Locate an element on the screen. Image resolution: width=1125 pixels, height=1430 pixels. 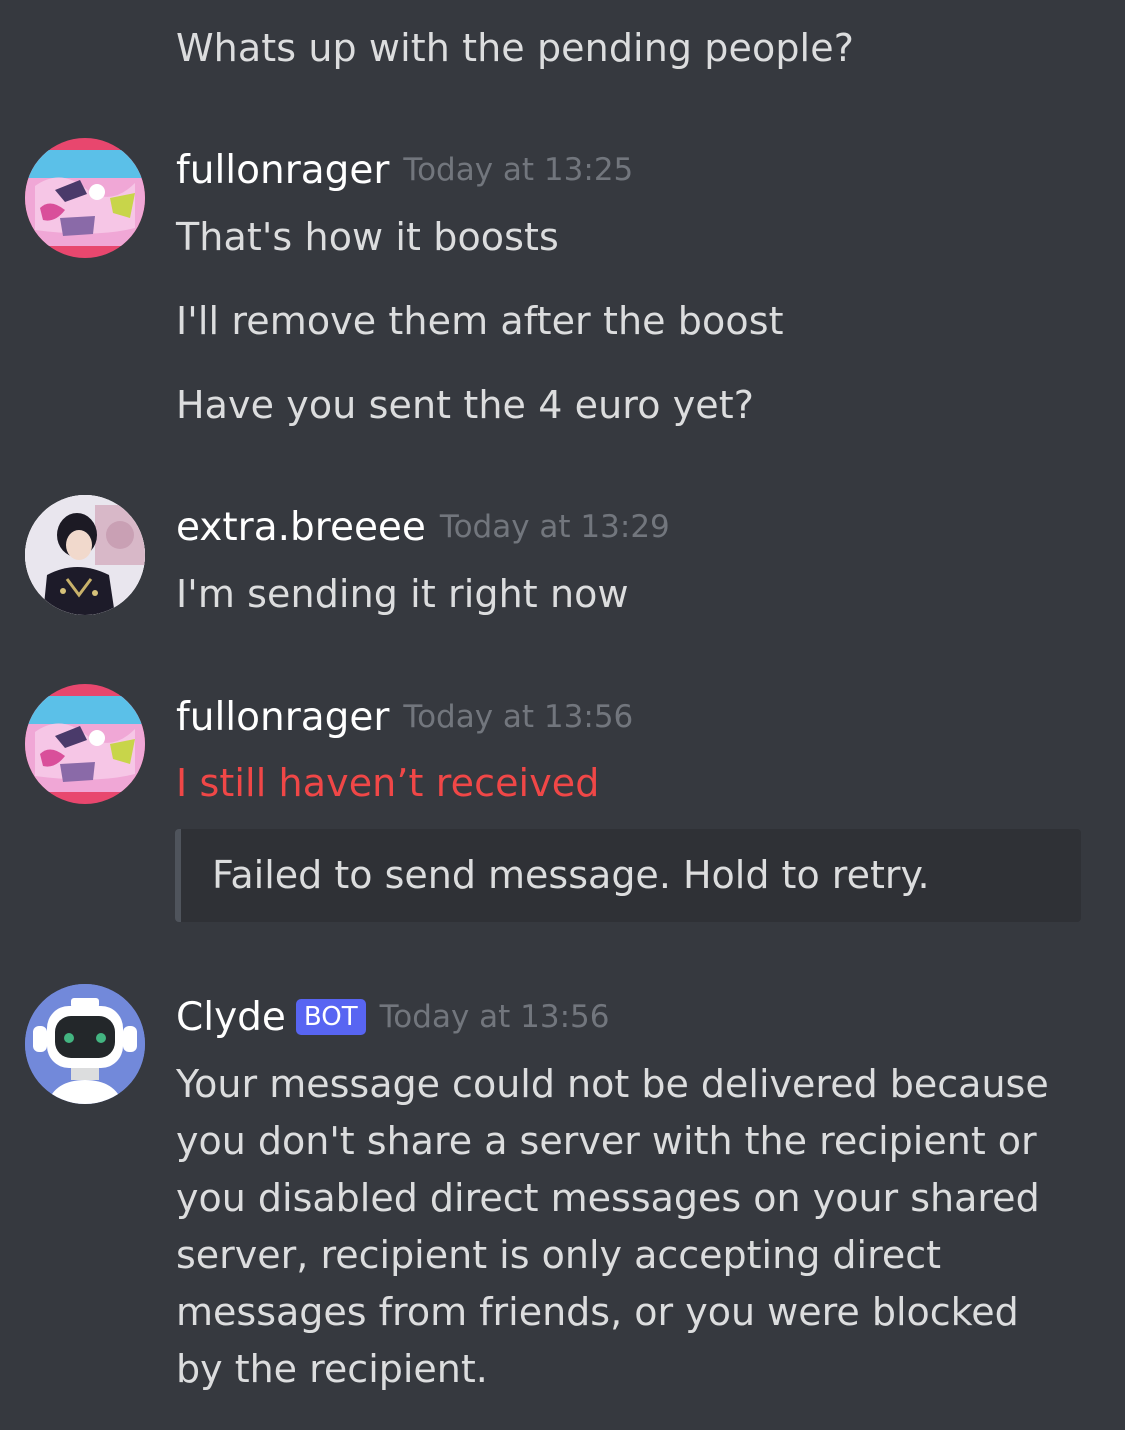
failed-send-notice: Failed to send message. Hold to retry. is located at coordinates (628, 875).